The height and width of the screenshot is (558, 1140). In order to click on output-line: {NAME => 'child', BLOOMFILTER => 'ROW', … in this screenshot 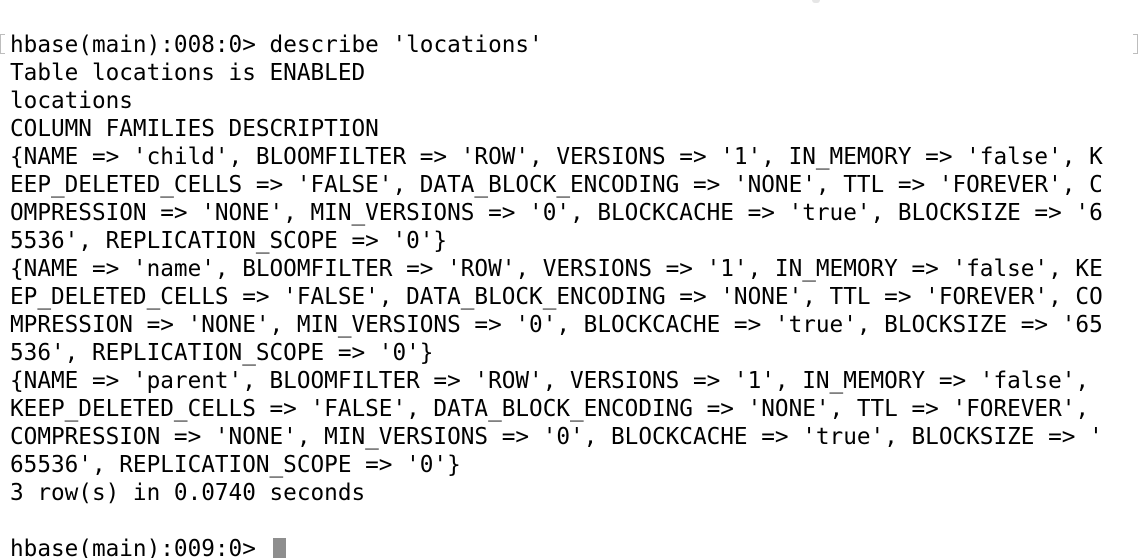, I will do `click(556, 157)`.